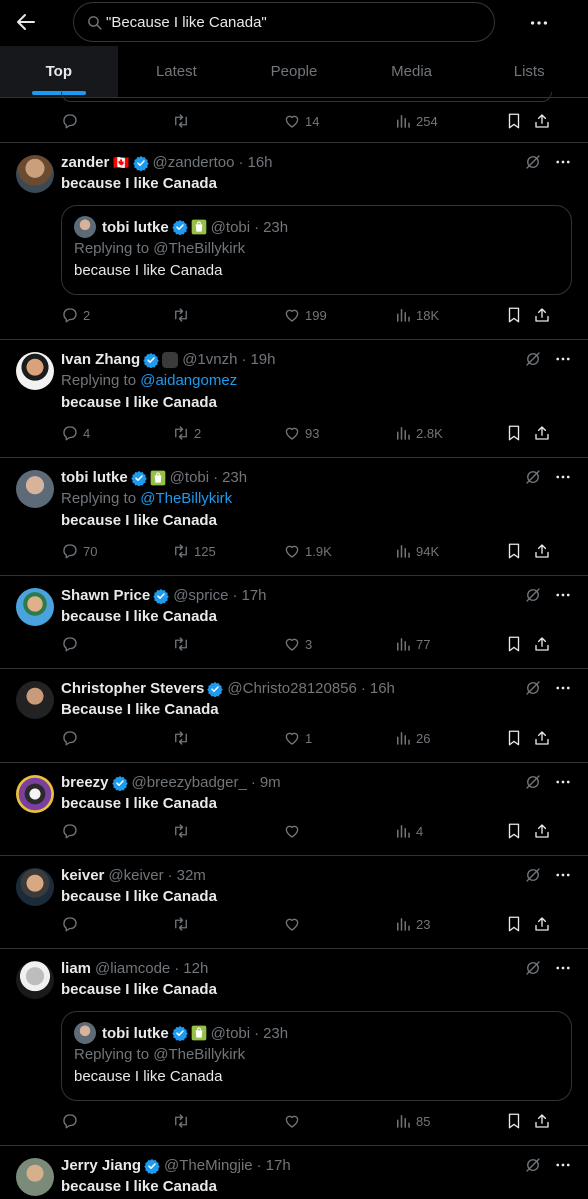 This screenshot has width=588, height=1199. I want to click on like-button: 199, so click(305, 315).